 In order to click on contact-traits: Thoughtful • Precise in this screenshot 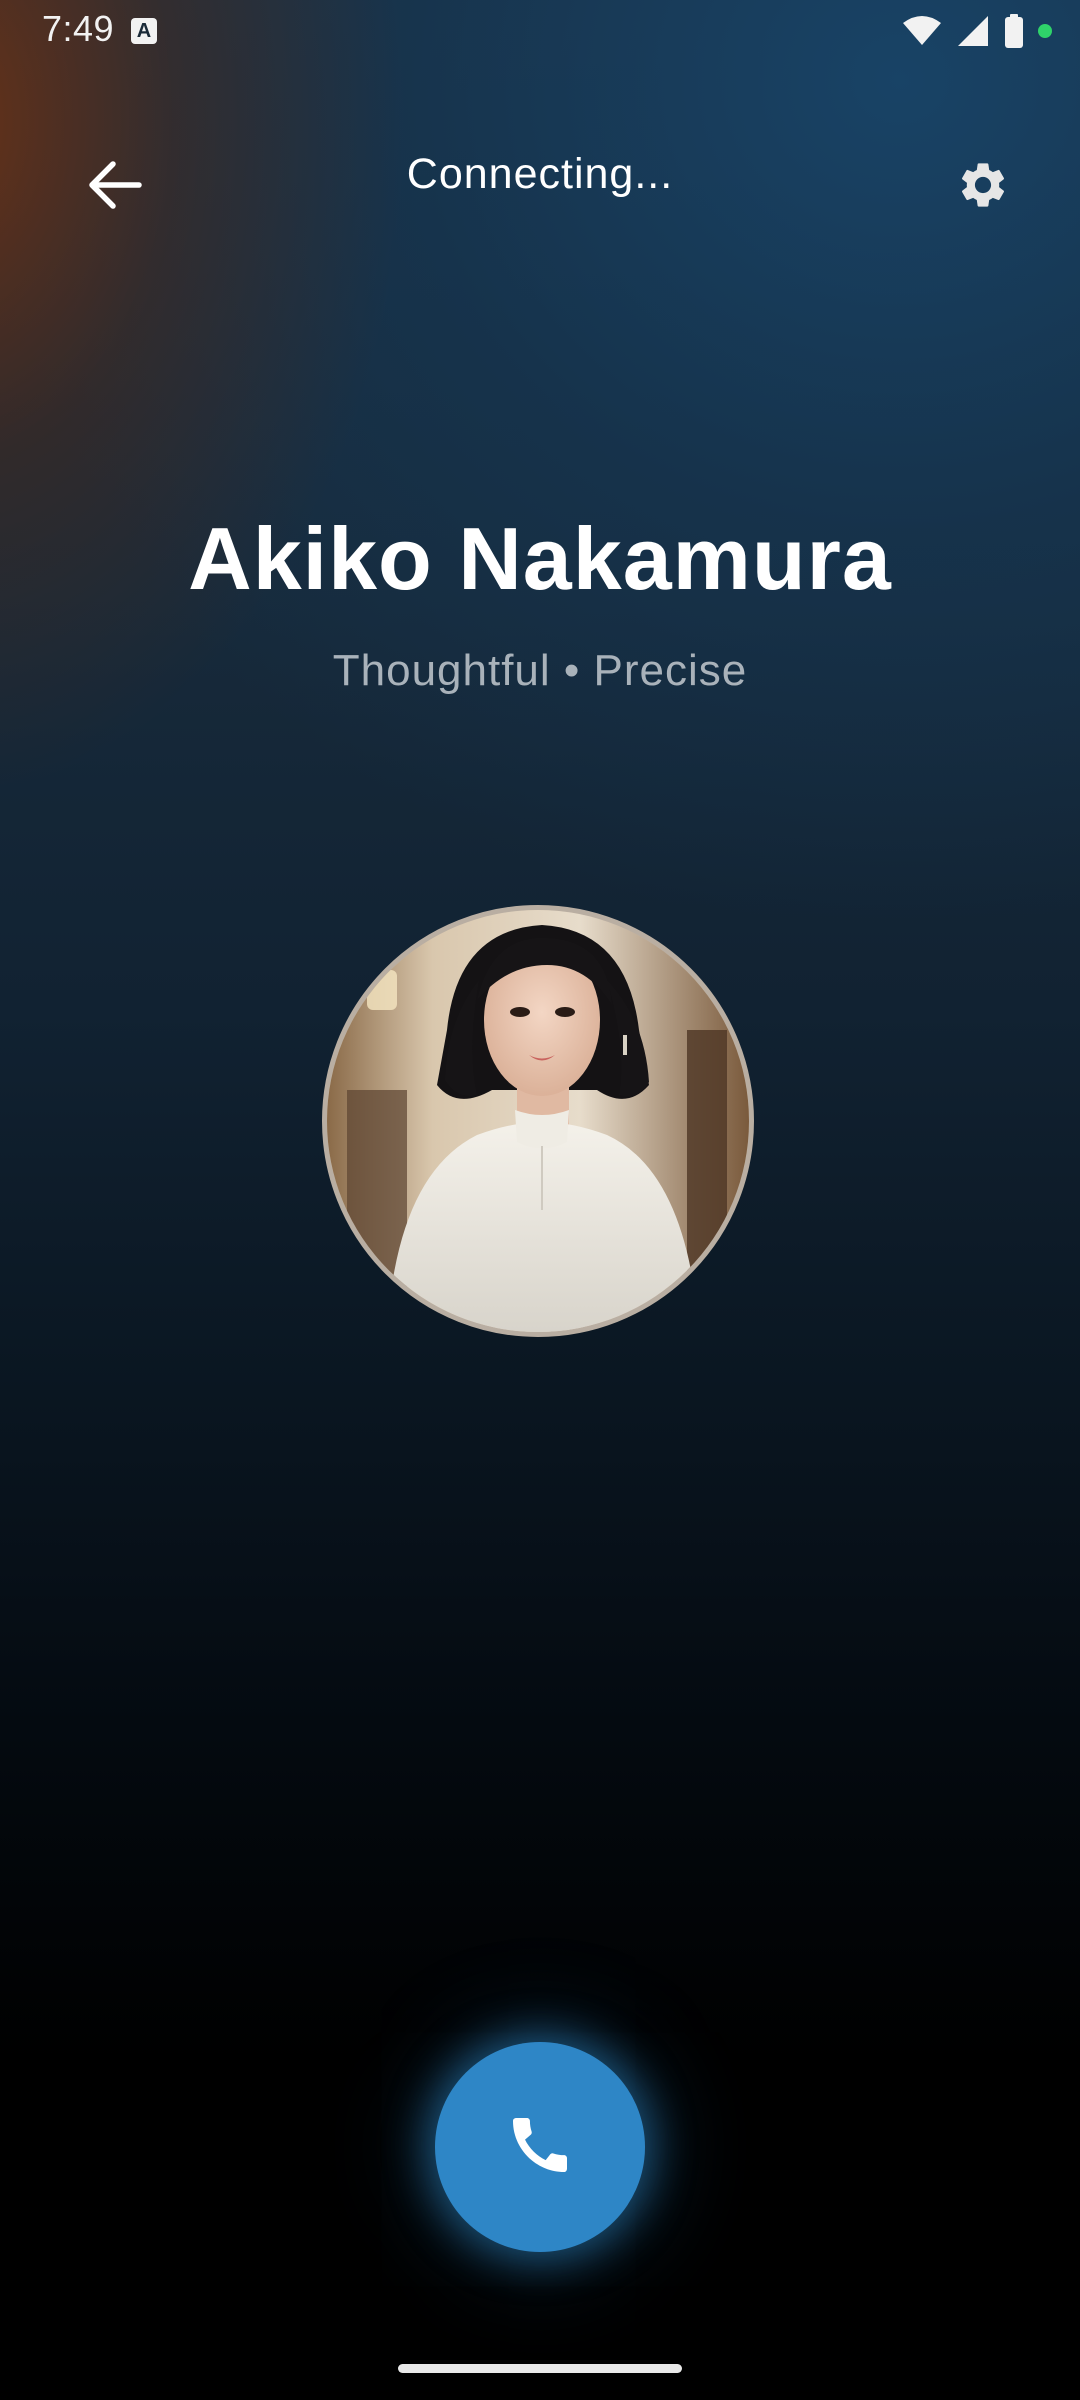, I will do `click(540, 670)`.